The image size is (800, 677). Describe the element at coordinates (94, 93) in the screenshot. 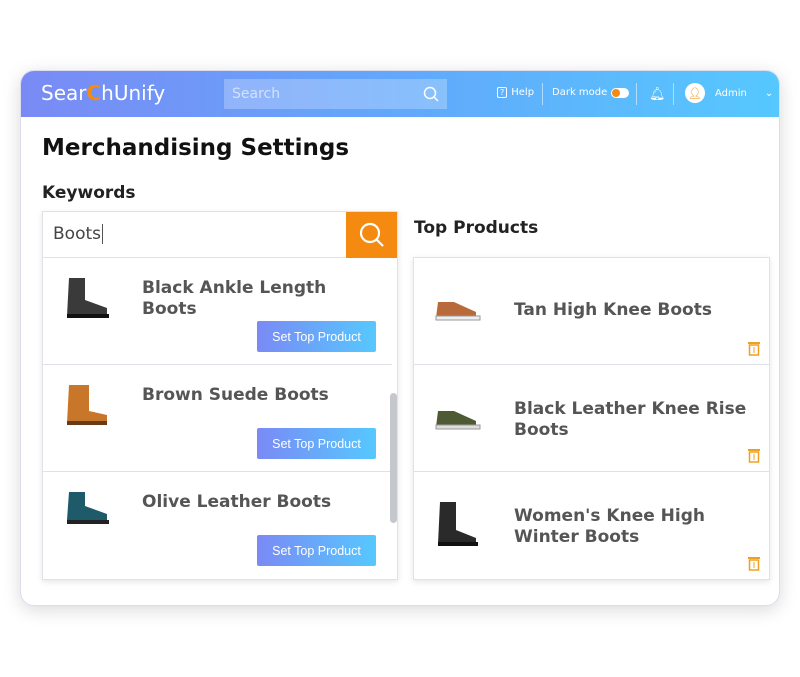

I see `logo-magnifier: C` at that location.